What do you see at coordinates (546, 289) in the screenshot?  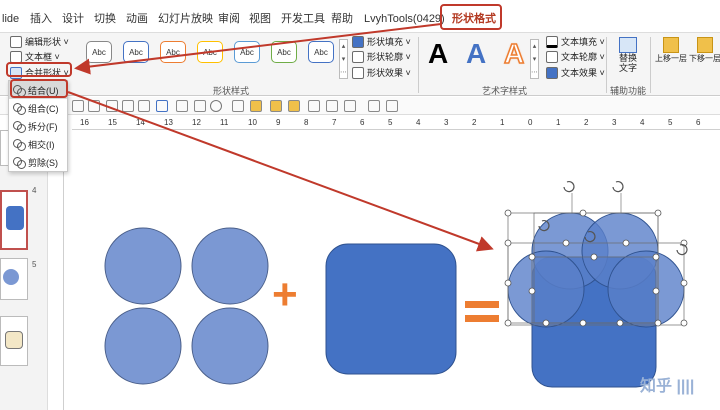 I see `result-circle-left` at bounding box center [546, 289].